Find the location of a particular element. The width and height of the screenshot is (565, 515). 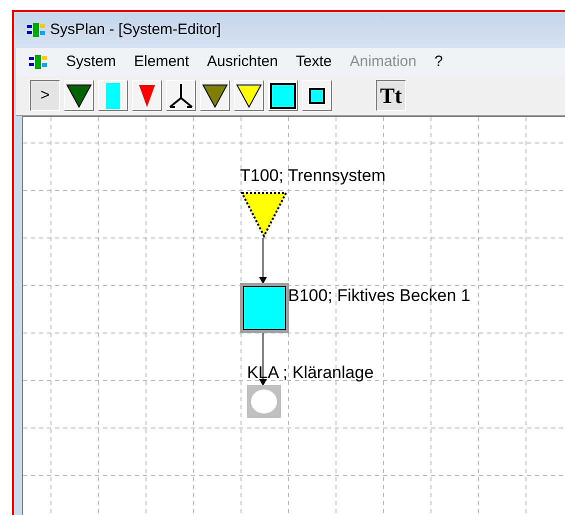

splitter-icon is located at coordinates (181, 95).